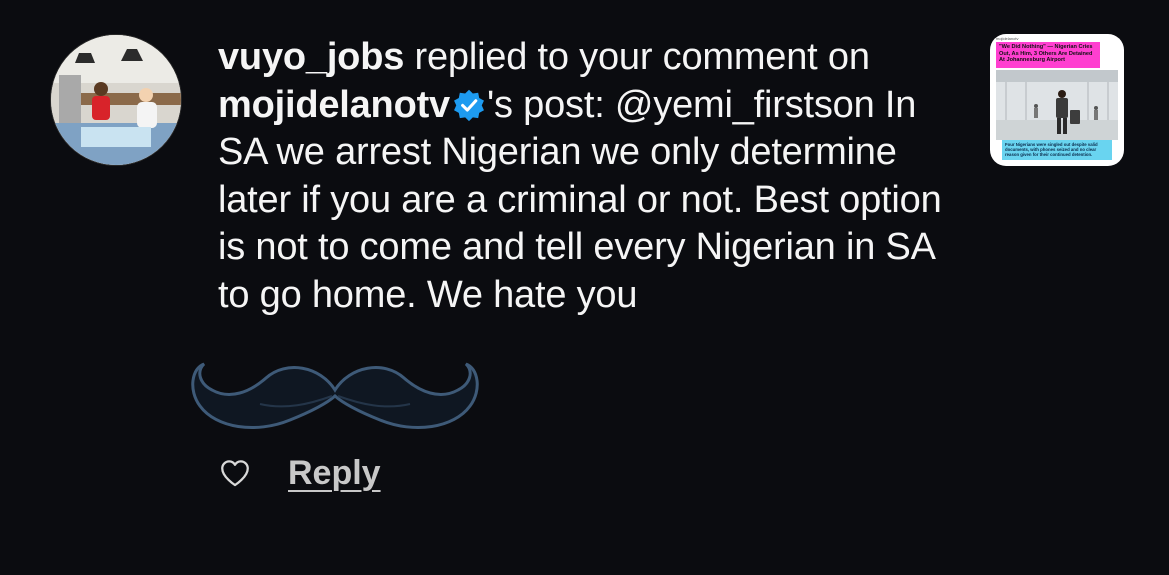 The image size is (1169, 575). Describe the element at coordinates (545, 104) in the screenshot. I see `post-suffix: 's post:` at that location.